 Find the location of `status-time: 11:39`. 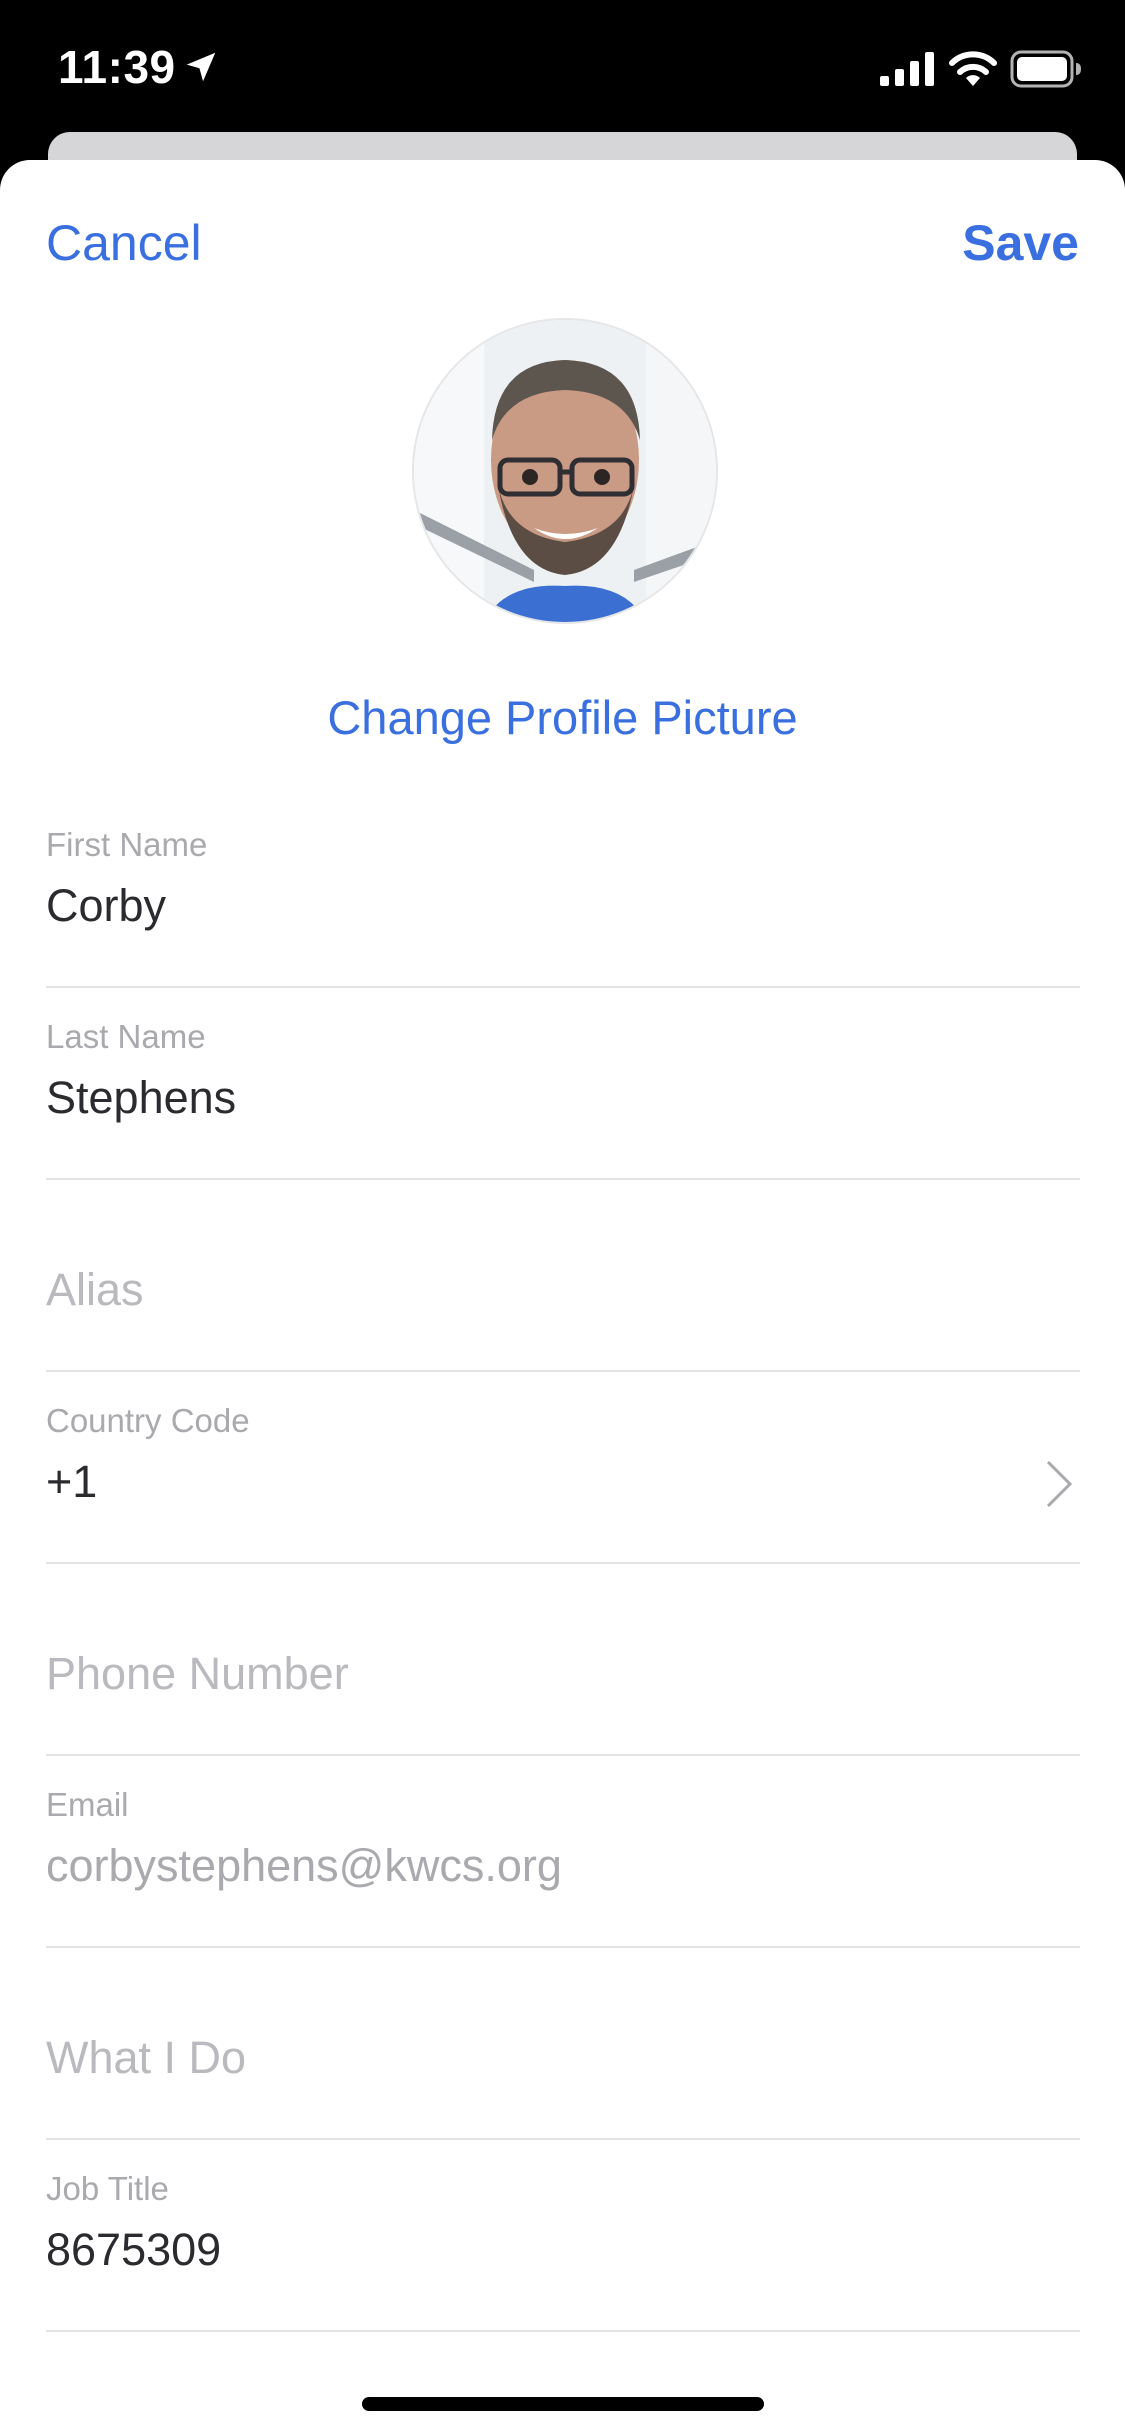

status-time: 11:39 is located at coordinates (117, 67).